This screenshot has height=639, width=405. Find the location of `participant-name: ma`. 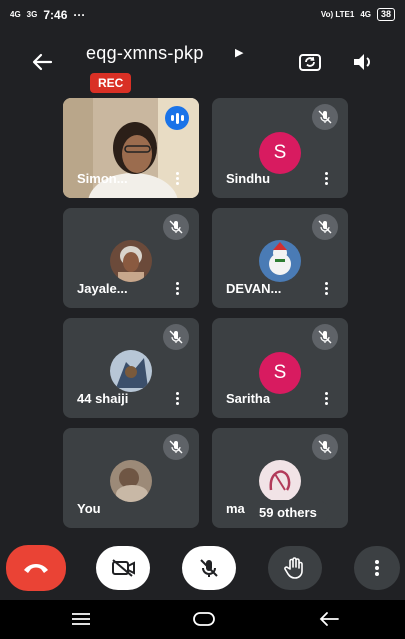

participant-name: ma is located at coordinates (235, 508).